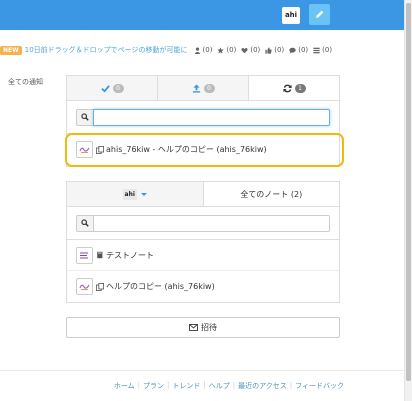 This screenshot has height=401, width=412. I want to click on star-icon, so click(221, 50).